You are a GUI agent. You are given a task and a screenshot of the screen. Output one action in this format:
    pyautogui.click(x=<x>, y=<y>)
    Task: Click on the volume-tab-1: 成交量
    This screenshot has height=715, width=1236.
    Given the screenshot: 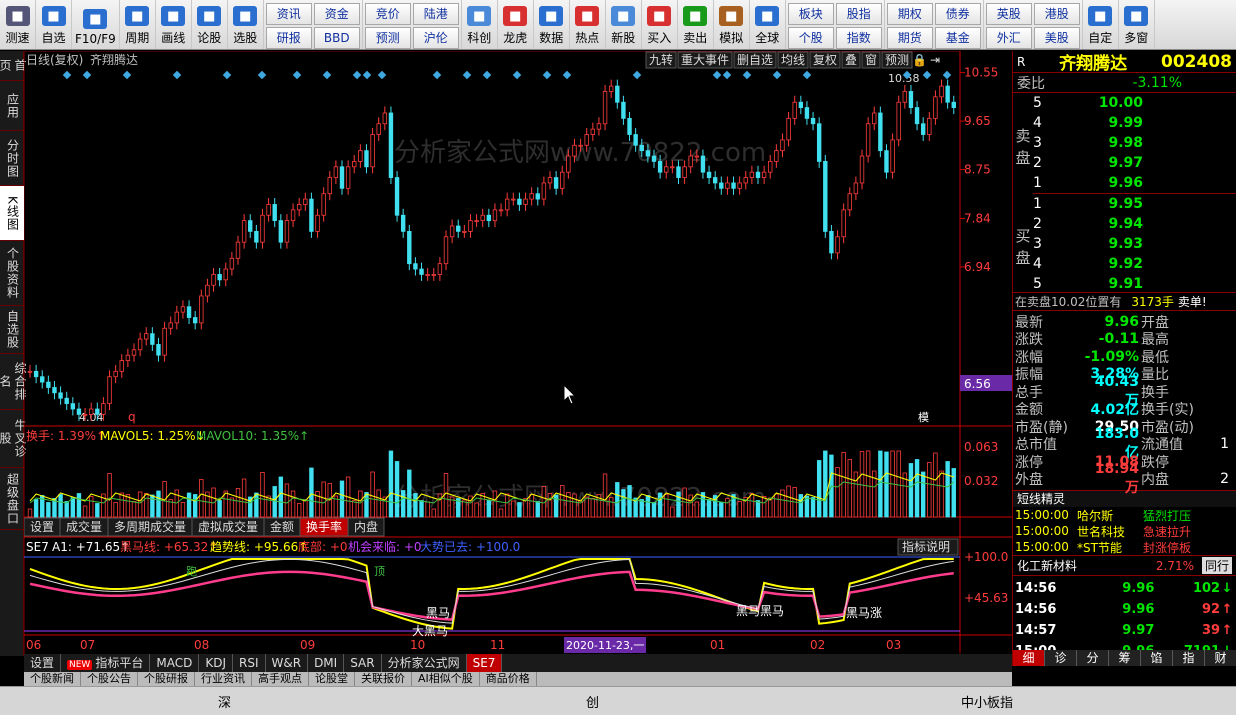 What is the action you would take?
    pyautogui.click(x=84, y=526)
    